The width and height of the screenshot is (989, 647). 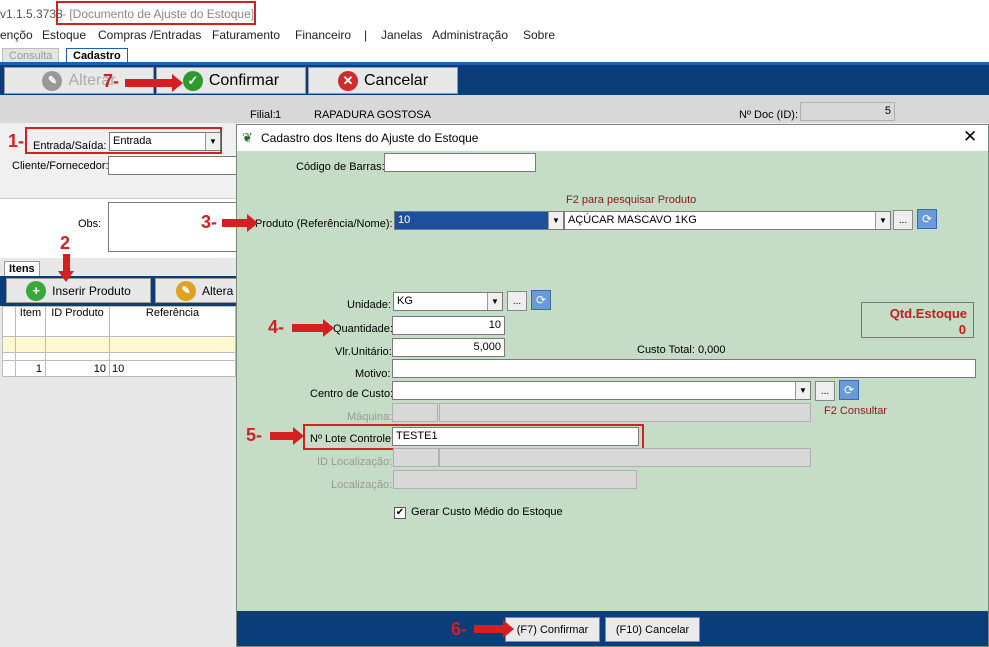 I want to click on alterar-item-label: Altera, so click(x=218, y=290).